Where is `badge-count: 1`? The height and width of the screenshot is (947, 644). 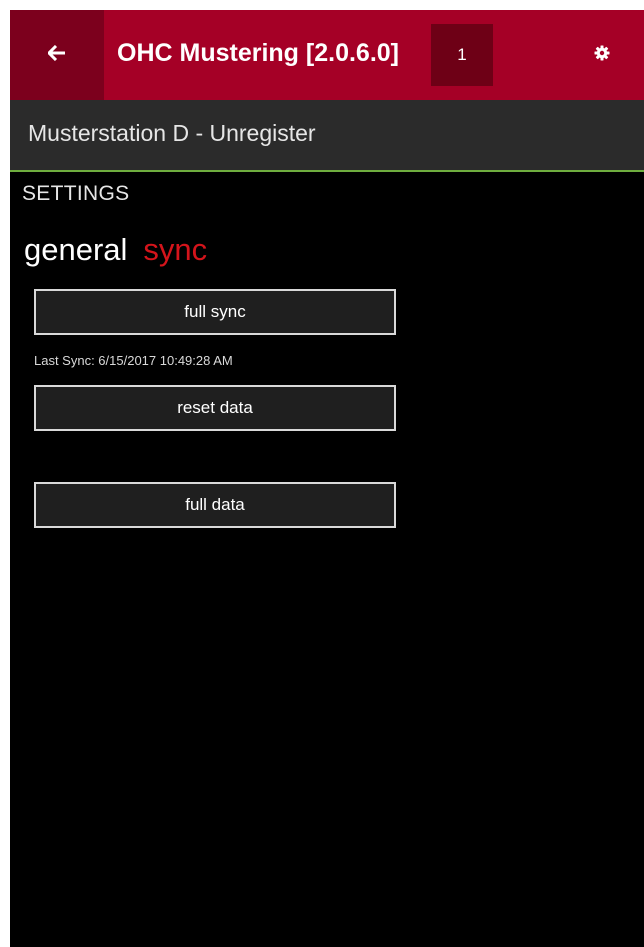 badge-count: 1 is located at coordinates (462, 54).